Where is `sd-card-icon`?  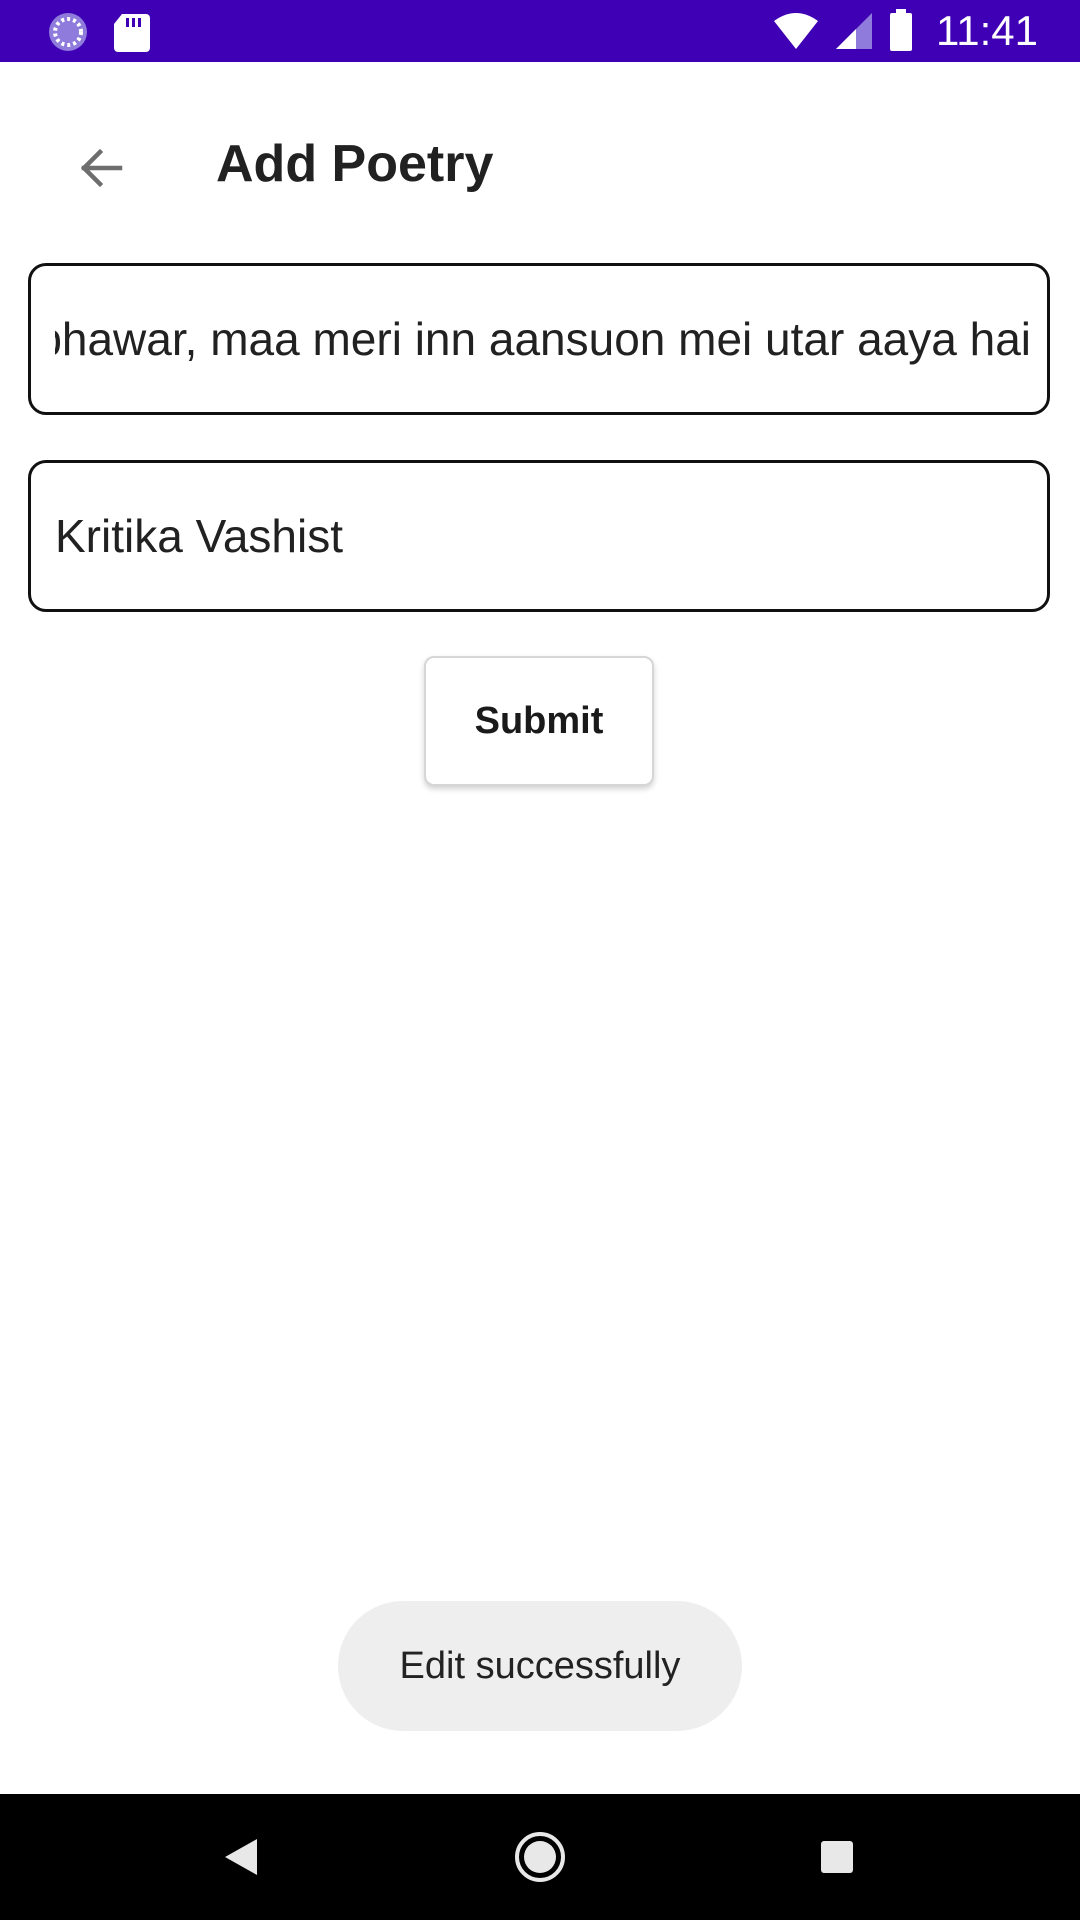
sd-card-icon is located at coordinates (132, 33).